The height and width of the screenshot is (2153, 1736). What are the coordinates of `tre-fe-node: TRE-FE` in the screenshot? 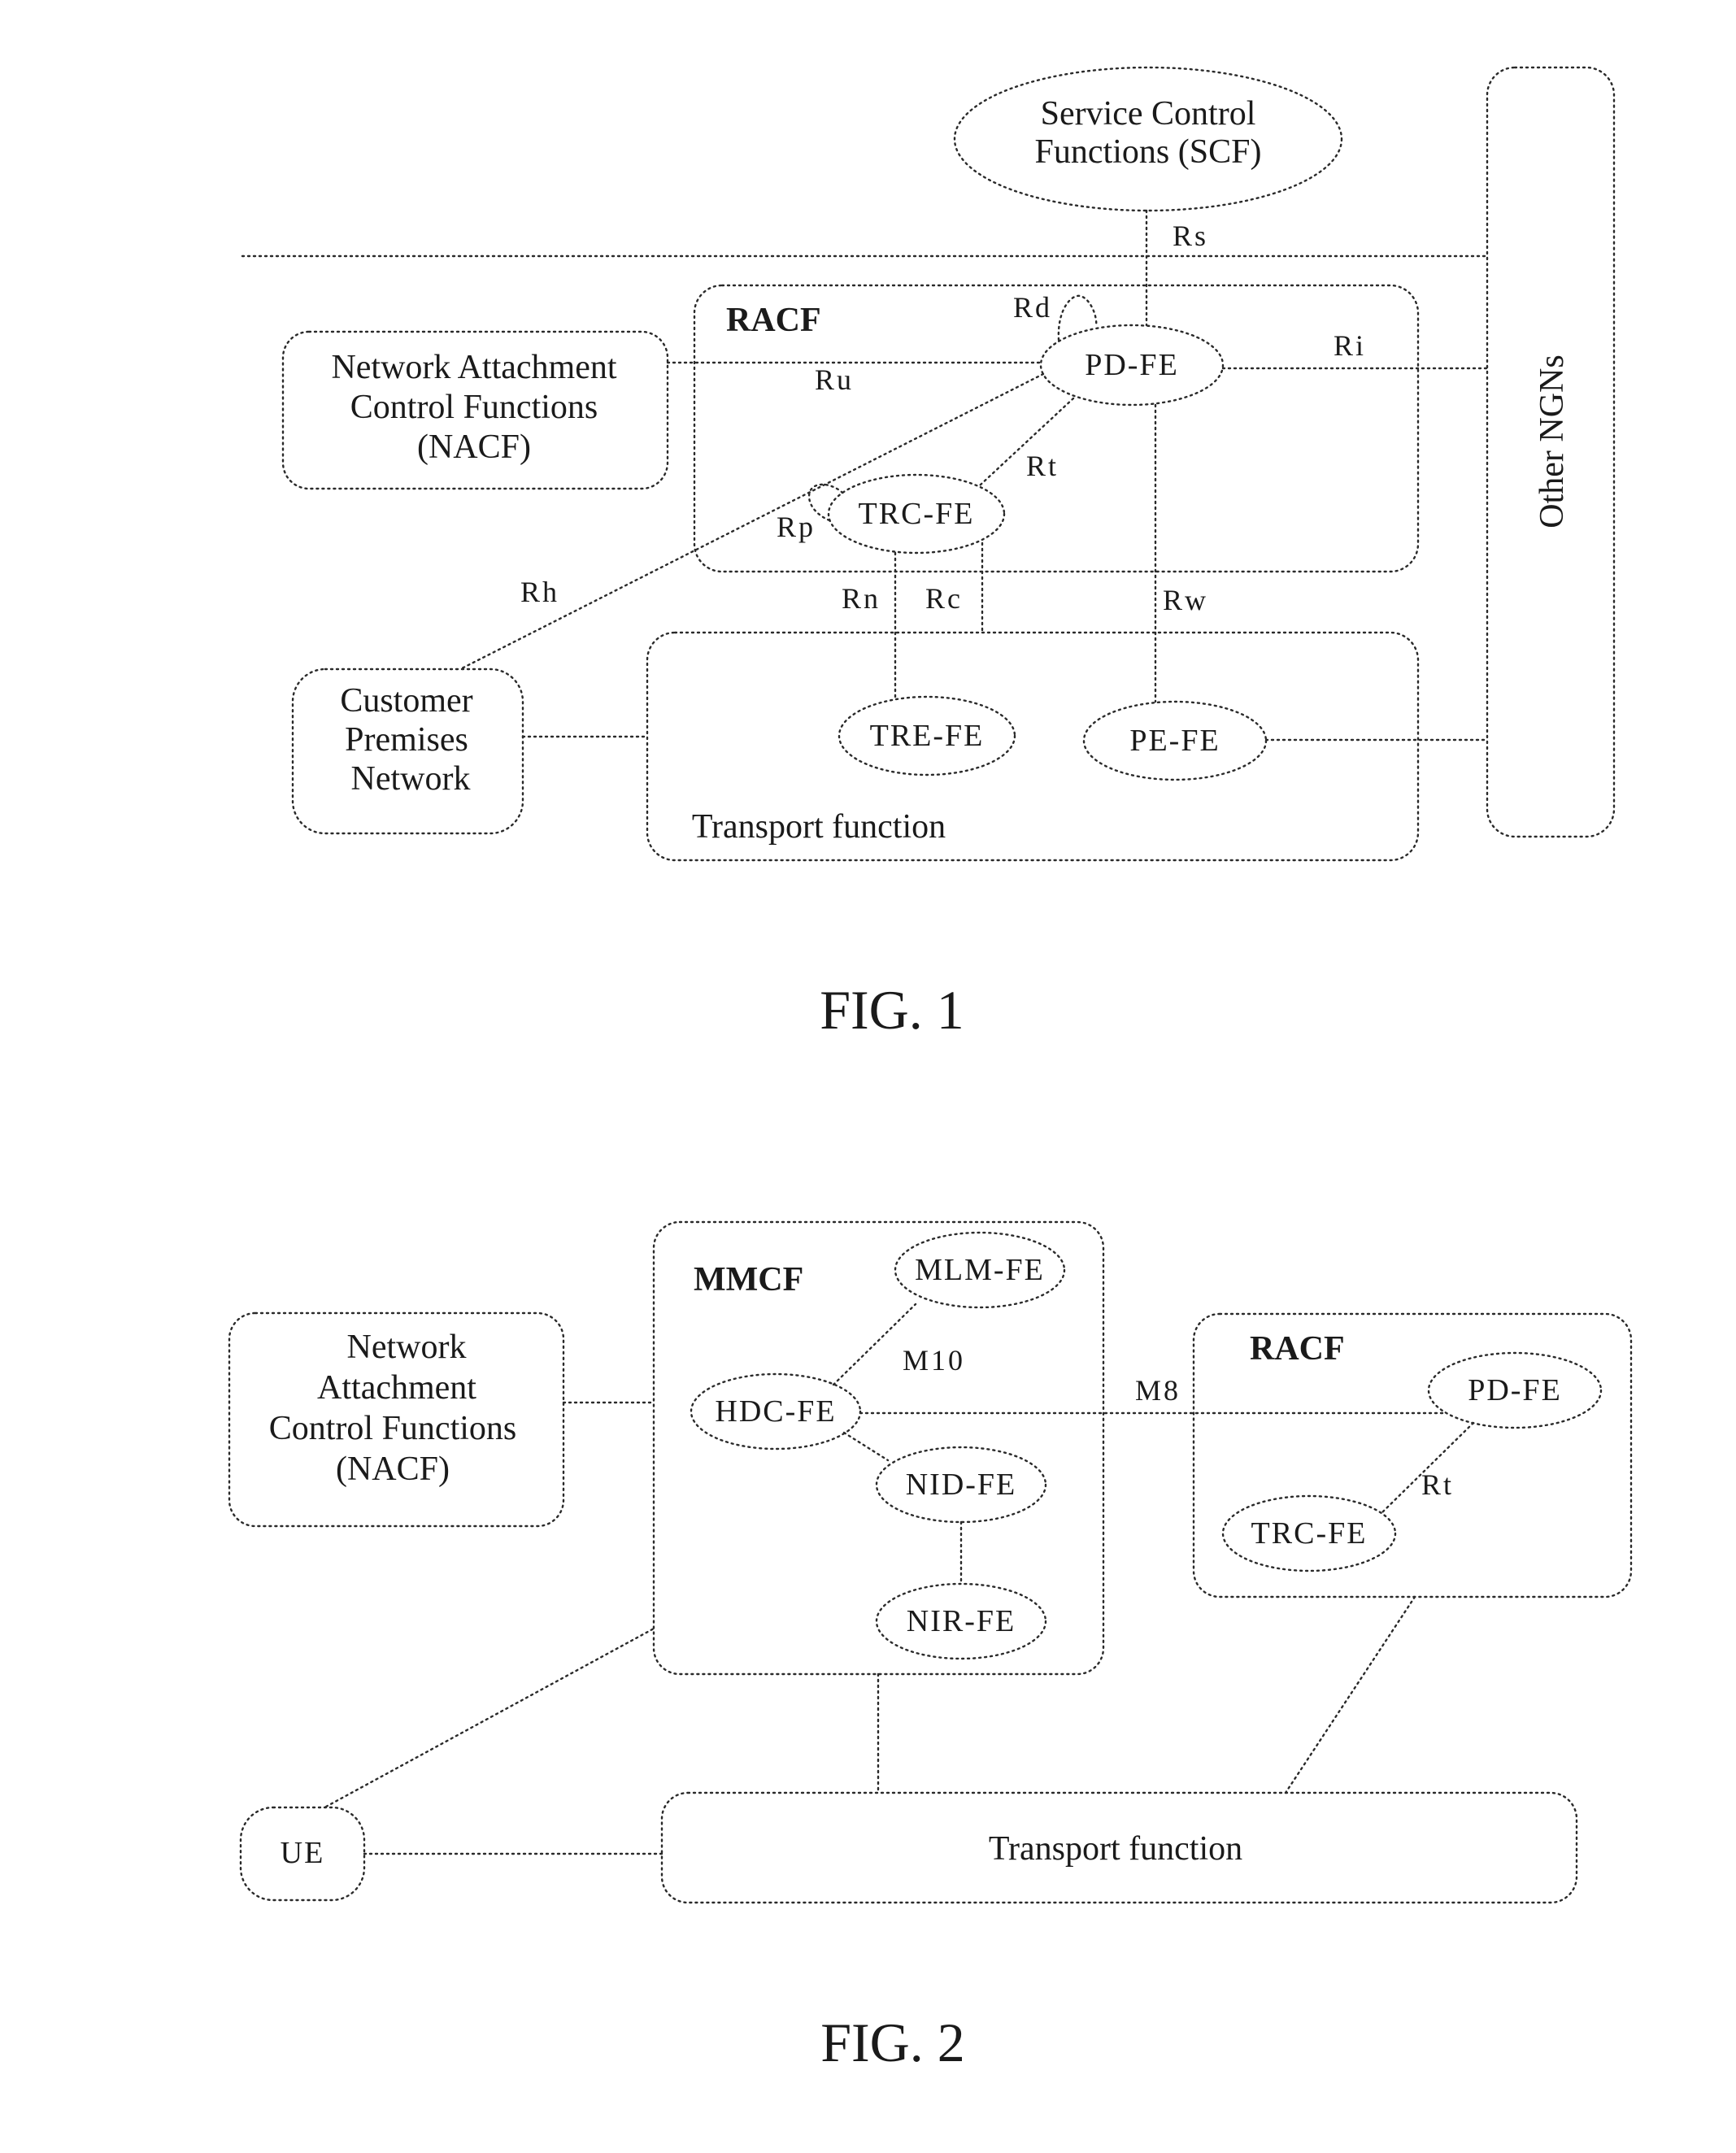 It's located at (927, 735).